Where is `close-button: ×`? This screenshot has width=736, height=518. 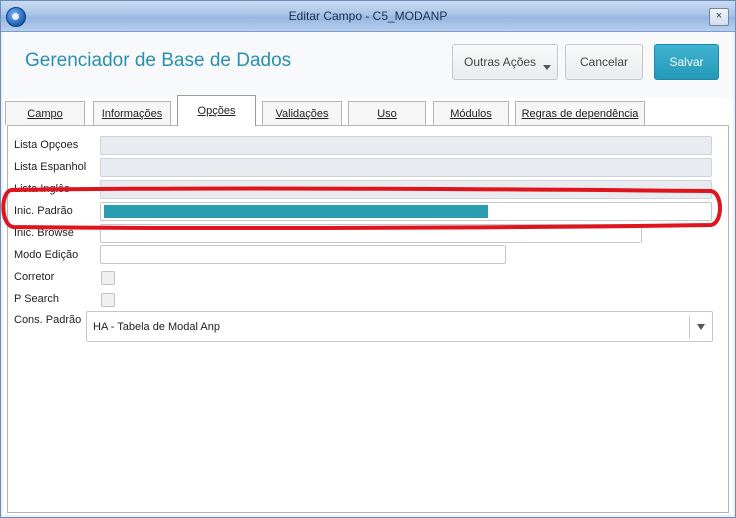 close-button: × is located at coordinates (719, 17).